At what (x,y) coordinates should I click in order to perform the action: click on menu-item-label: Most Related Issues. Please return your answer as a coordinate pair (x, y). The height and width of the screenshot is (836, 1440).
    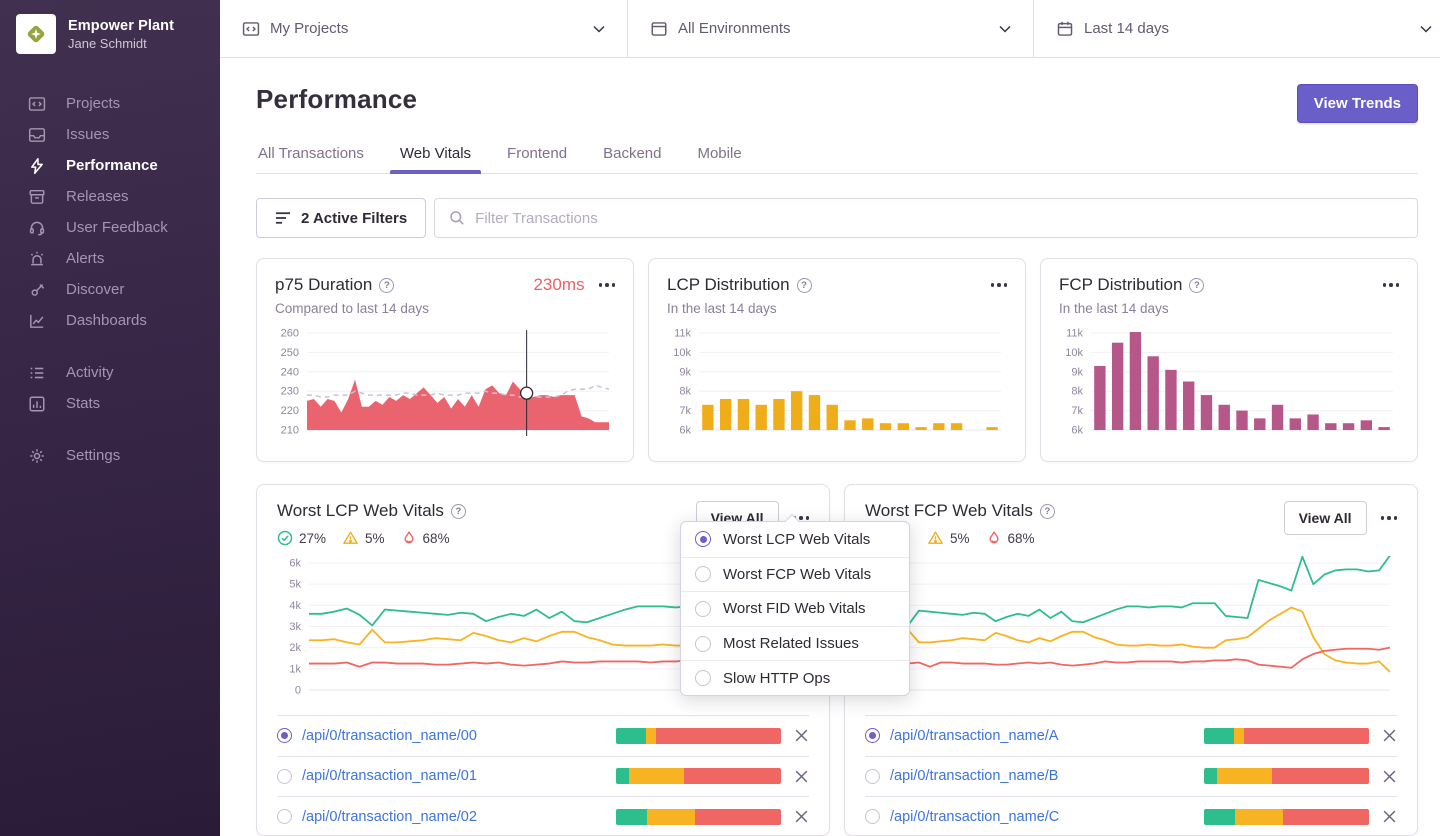
    Looking at the image, I should click on (791, 644).